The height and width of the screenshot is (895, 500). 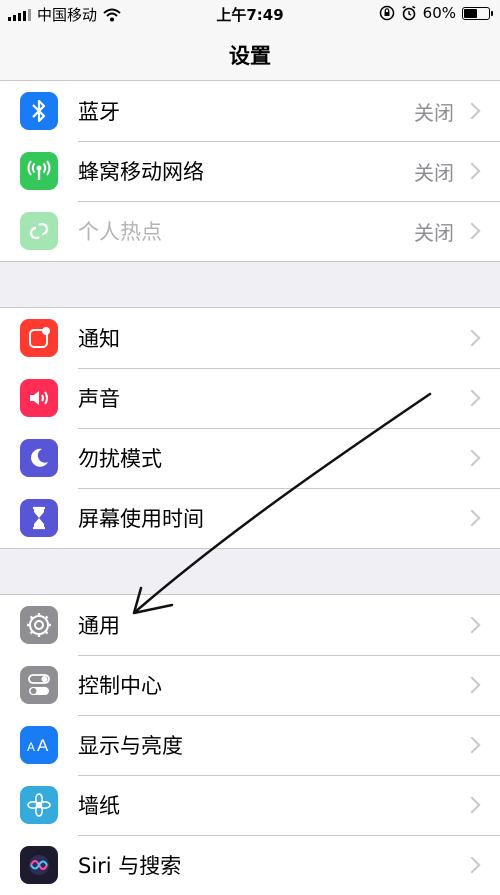 I want to click on row-label: 显示与亮度, so click(x=130, y=746).